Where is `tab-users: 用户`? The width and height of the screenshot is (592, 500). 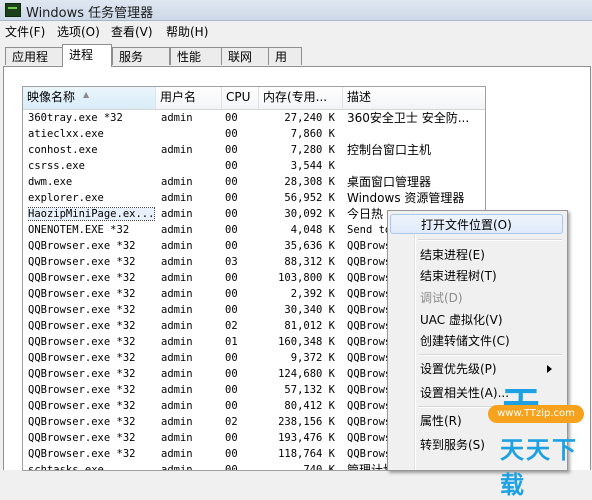
tab-users: 用户 is located at coordinates (285, 64).